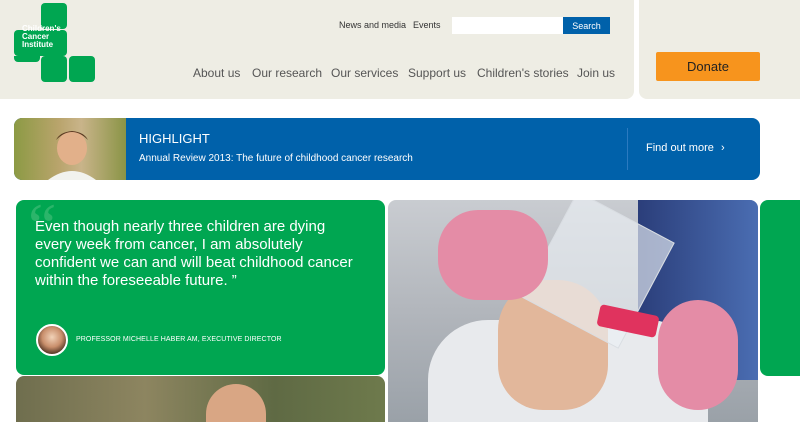 This screenshot has height=422, width=800. What do you see at coordinates (596, 73) in the screenshot?
I see `nav-join-us: Join us` at bounding box center [596, 73].